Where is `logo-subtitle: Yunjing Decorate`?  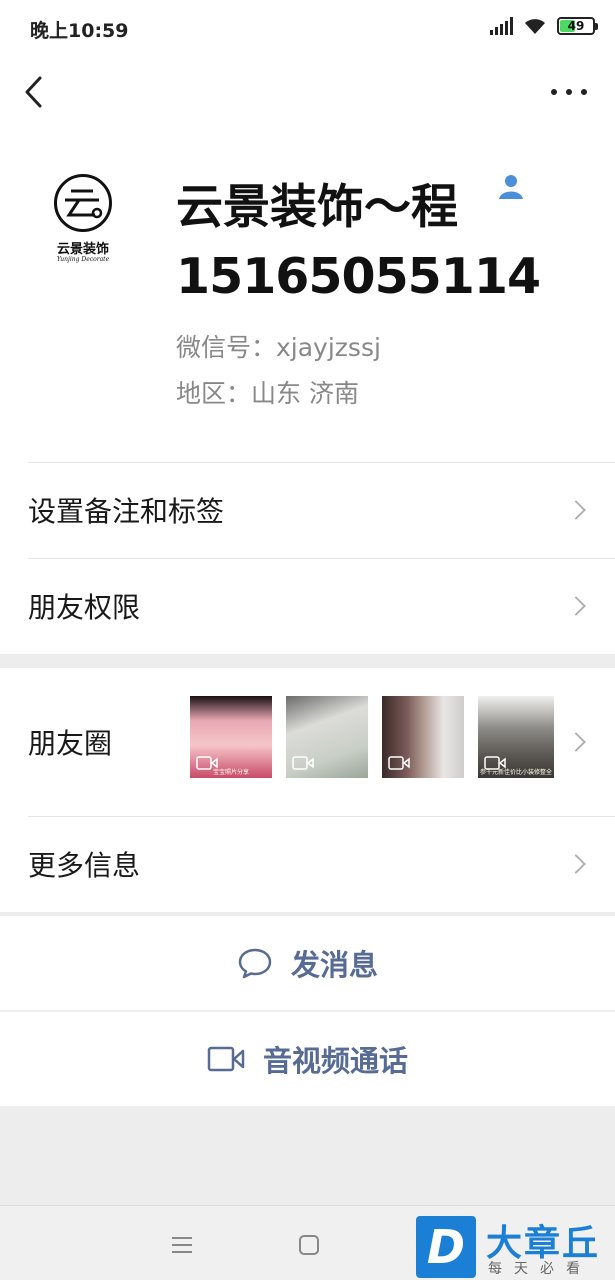
logo-subtitle: Yunjing Decorate is located at coordinates (83, 259).